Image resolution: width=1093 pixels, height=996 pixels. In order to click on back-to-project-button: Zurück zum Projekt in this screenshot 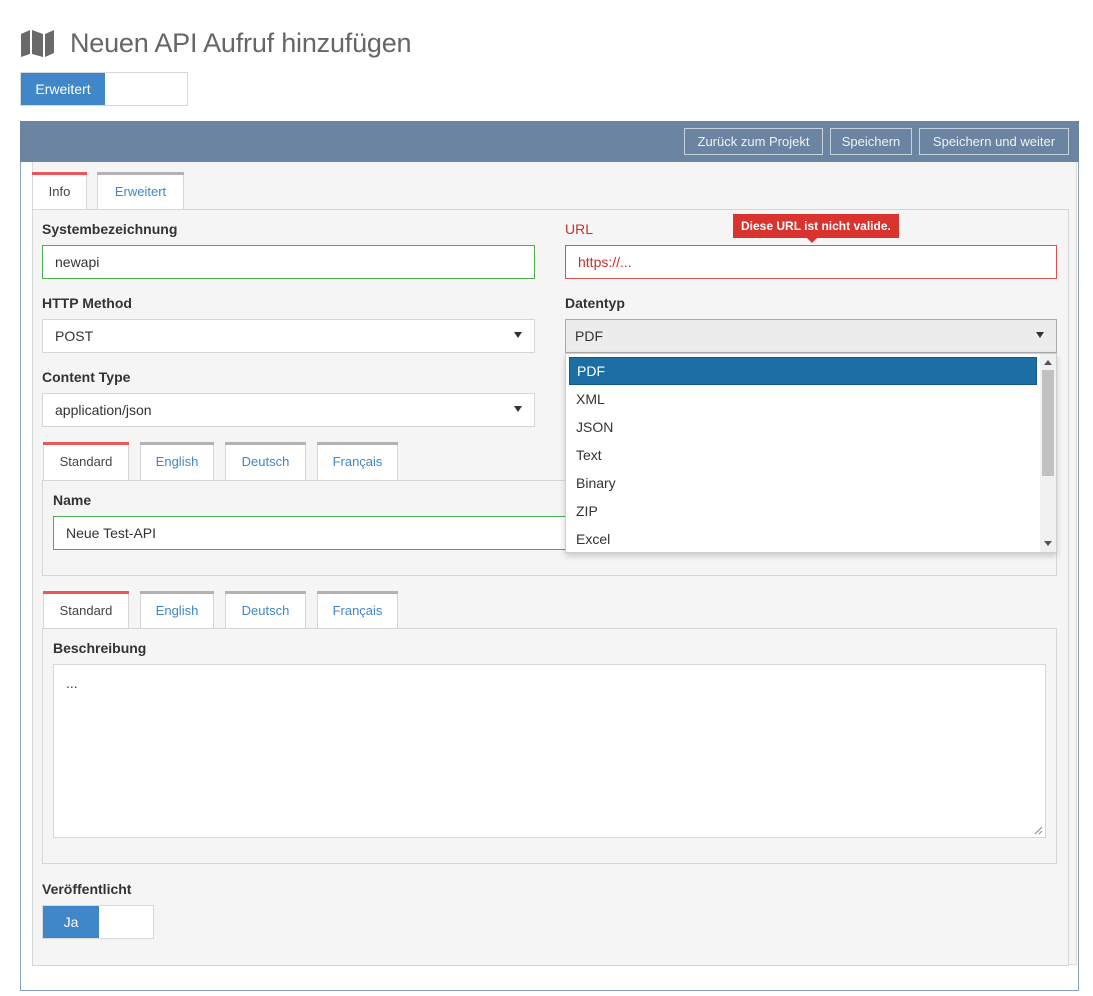, I will do `click(753, 141)`.